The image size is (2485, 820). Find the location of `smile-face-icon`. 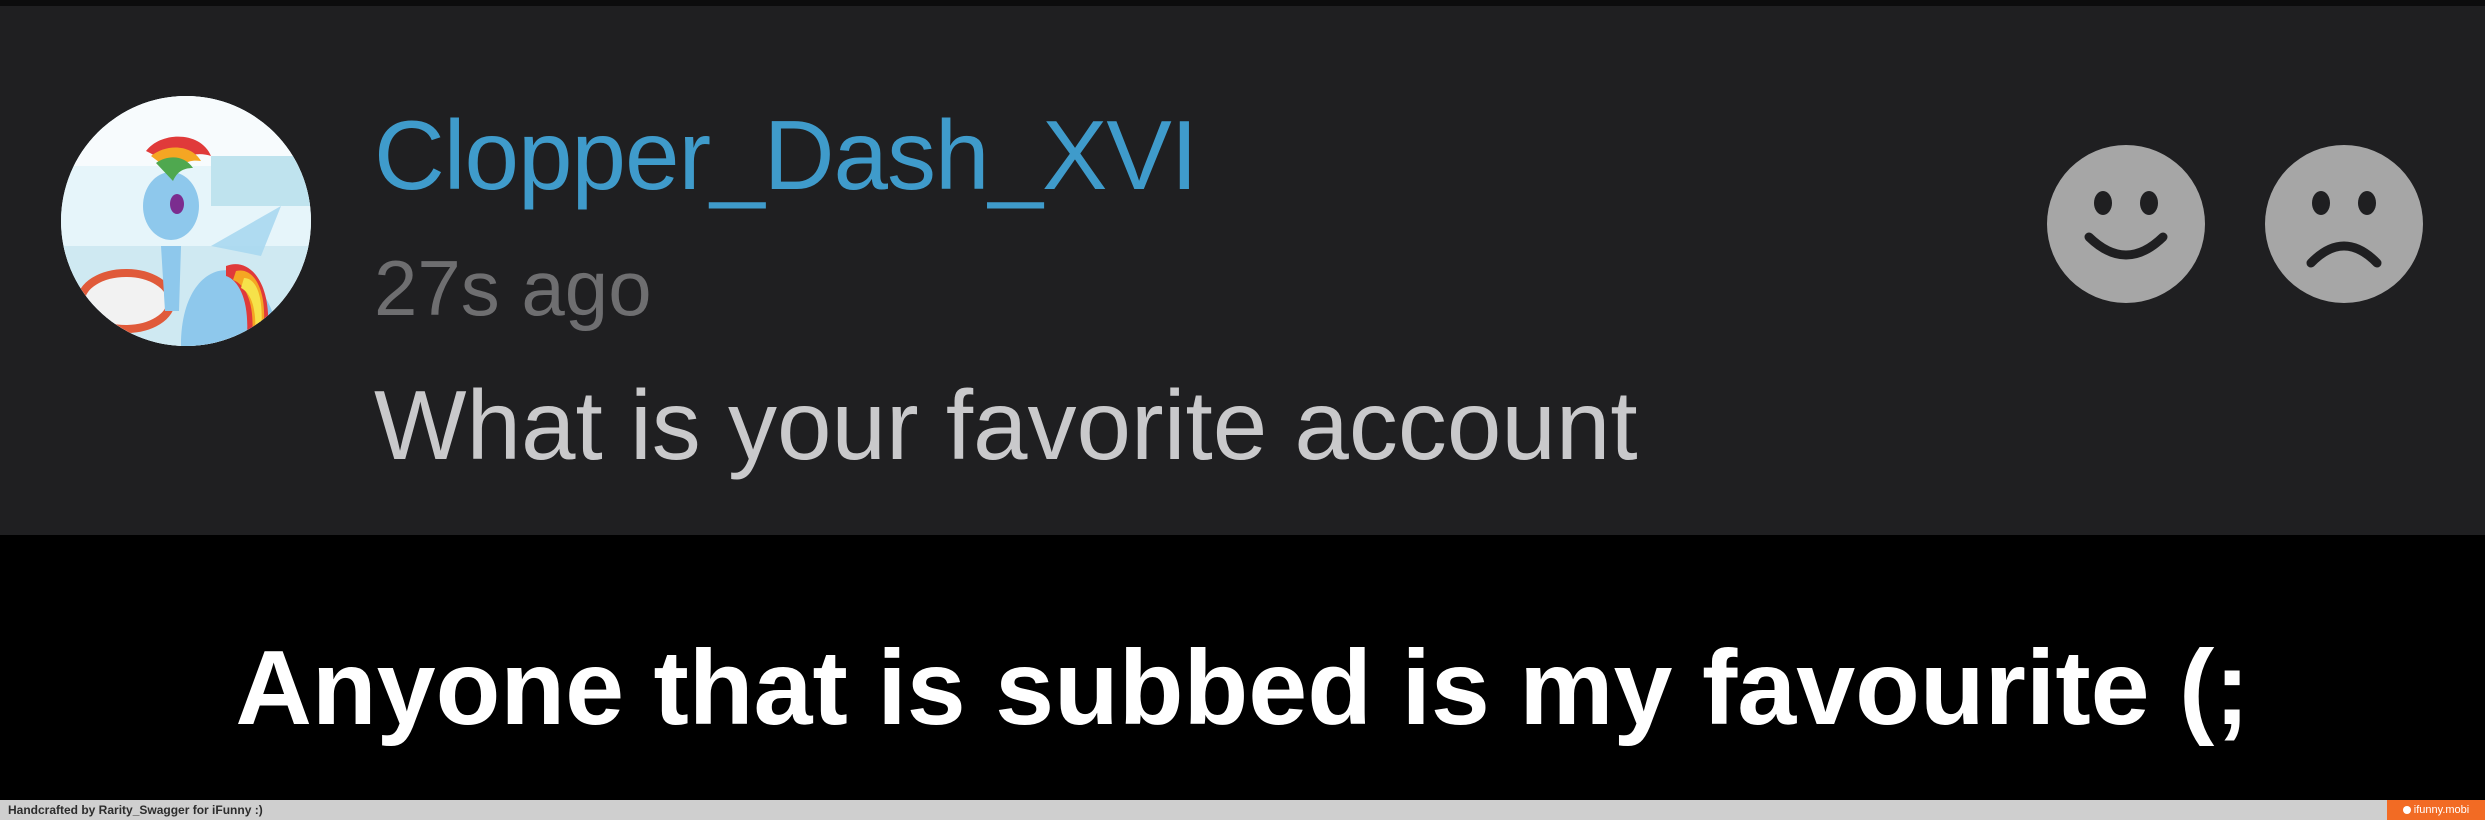

smile-face-icon is located at coordinates (2126, 224).